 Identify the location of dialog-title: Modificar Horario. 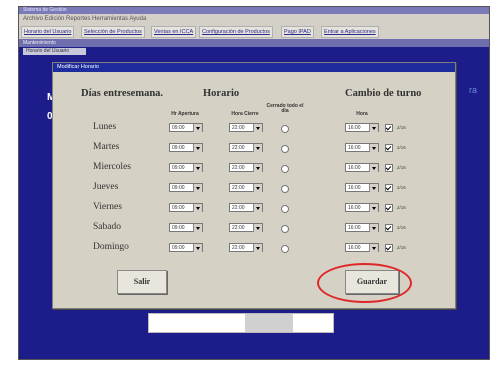
(78, 67).